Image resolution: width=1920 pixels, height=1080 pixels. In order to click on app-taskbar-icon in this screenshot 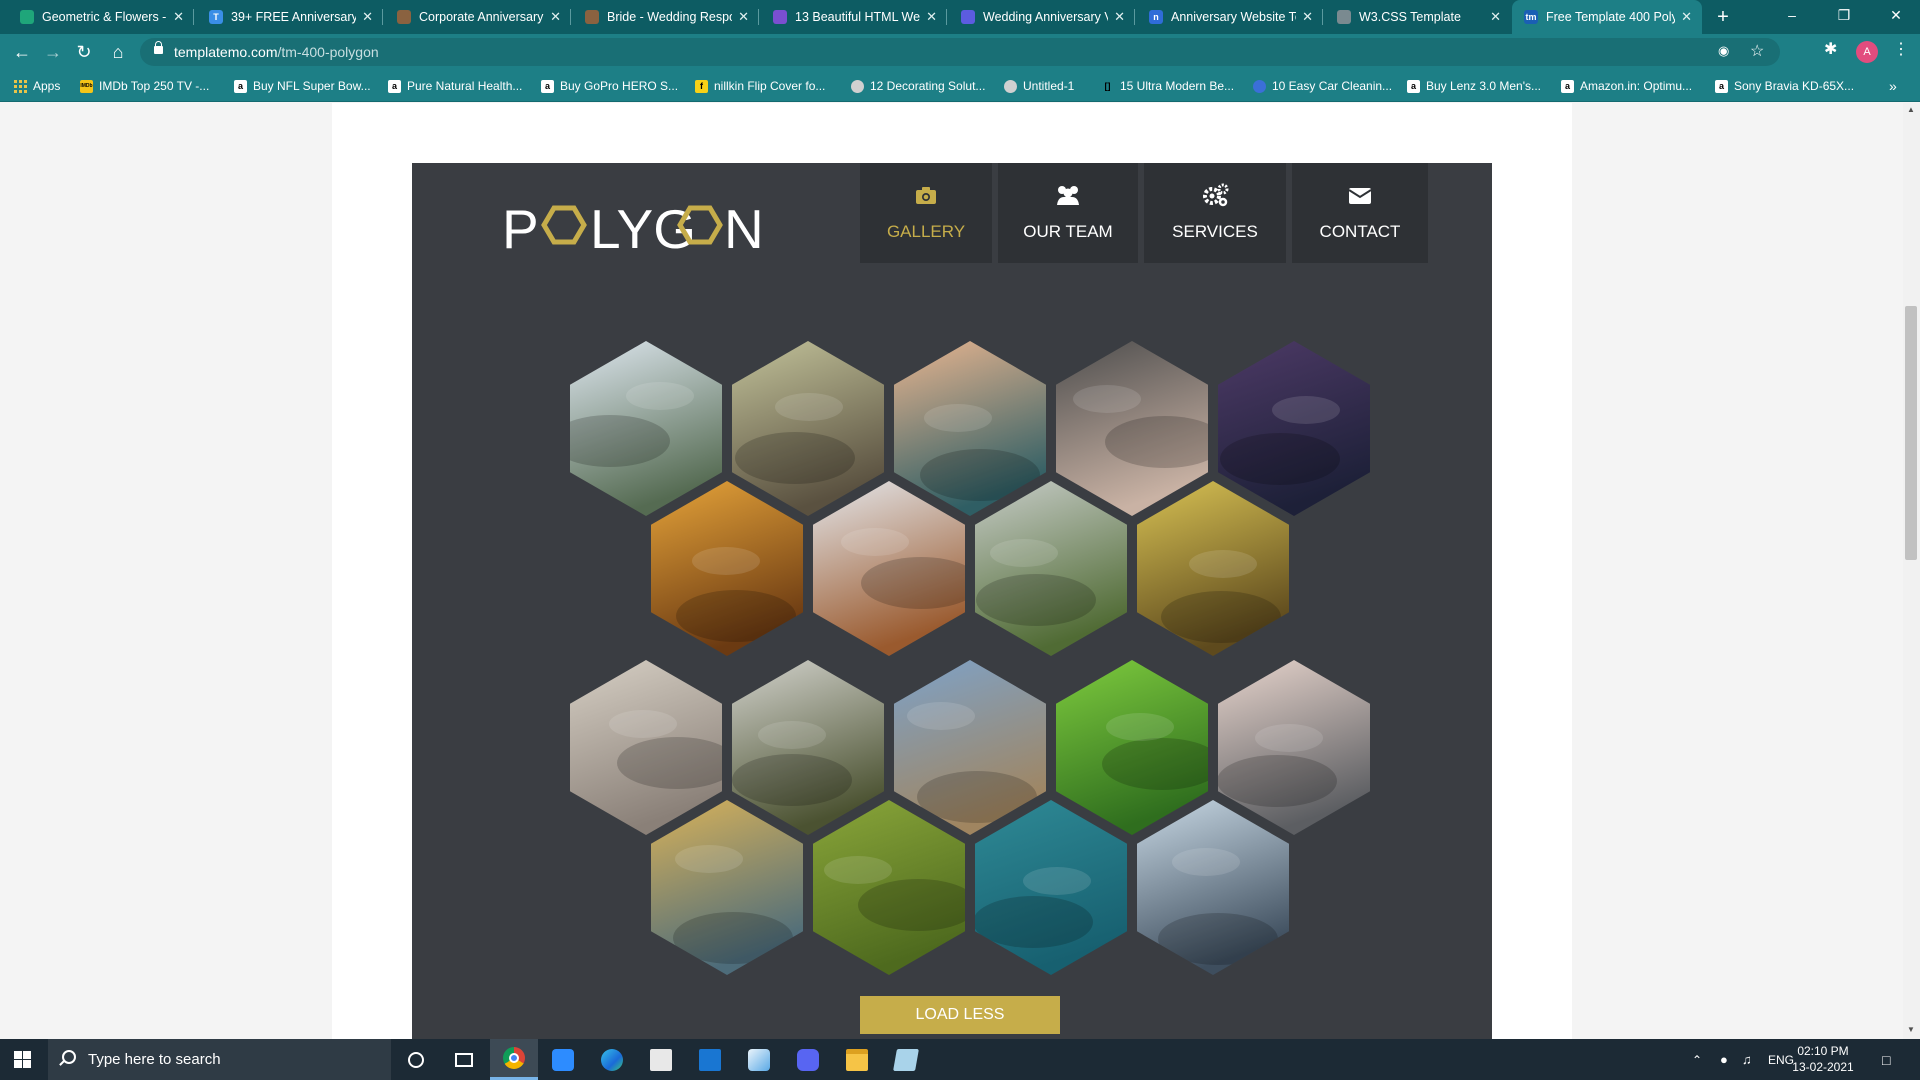, I will do `click(759, 1059)`.